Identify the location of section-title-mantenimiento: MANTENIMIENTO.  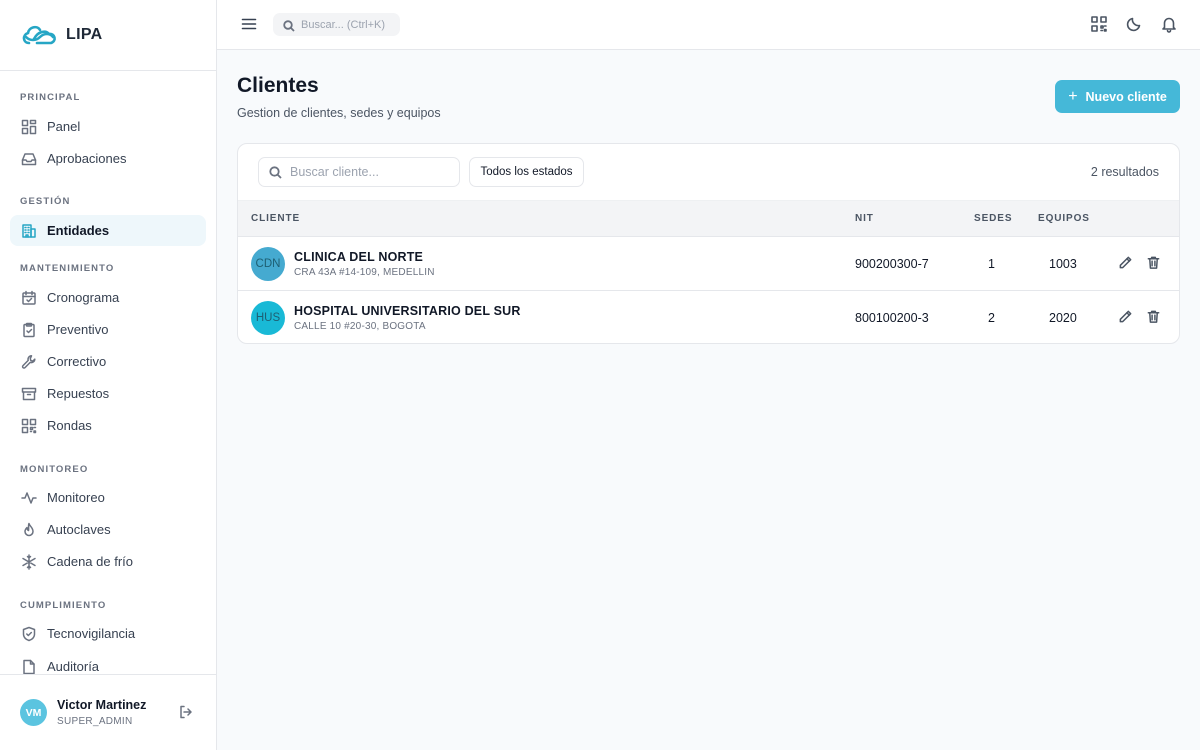
(67, 268).